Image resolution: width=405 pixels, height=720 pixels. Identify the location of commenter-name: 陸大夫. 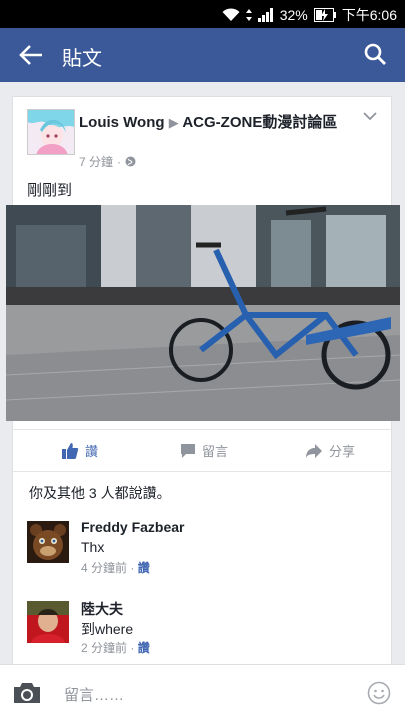
(102, 609).